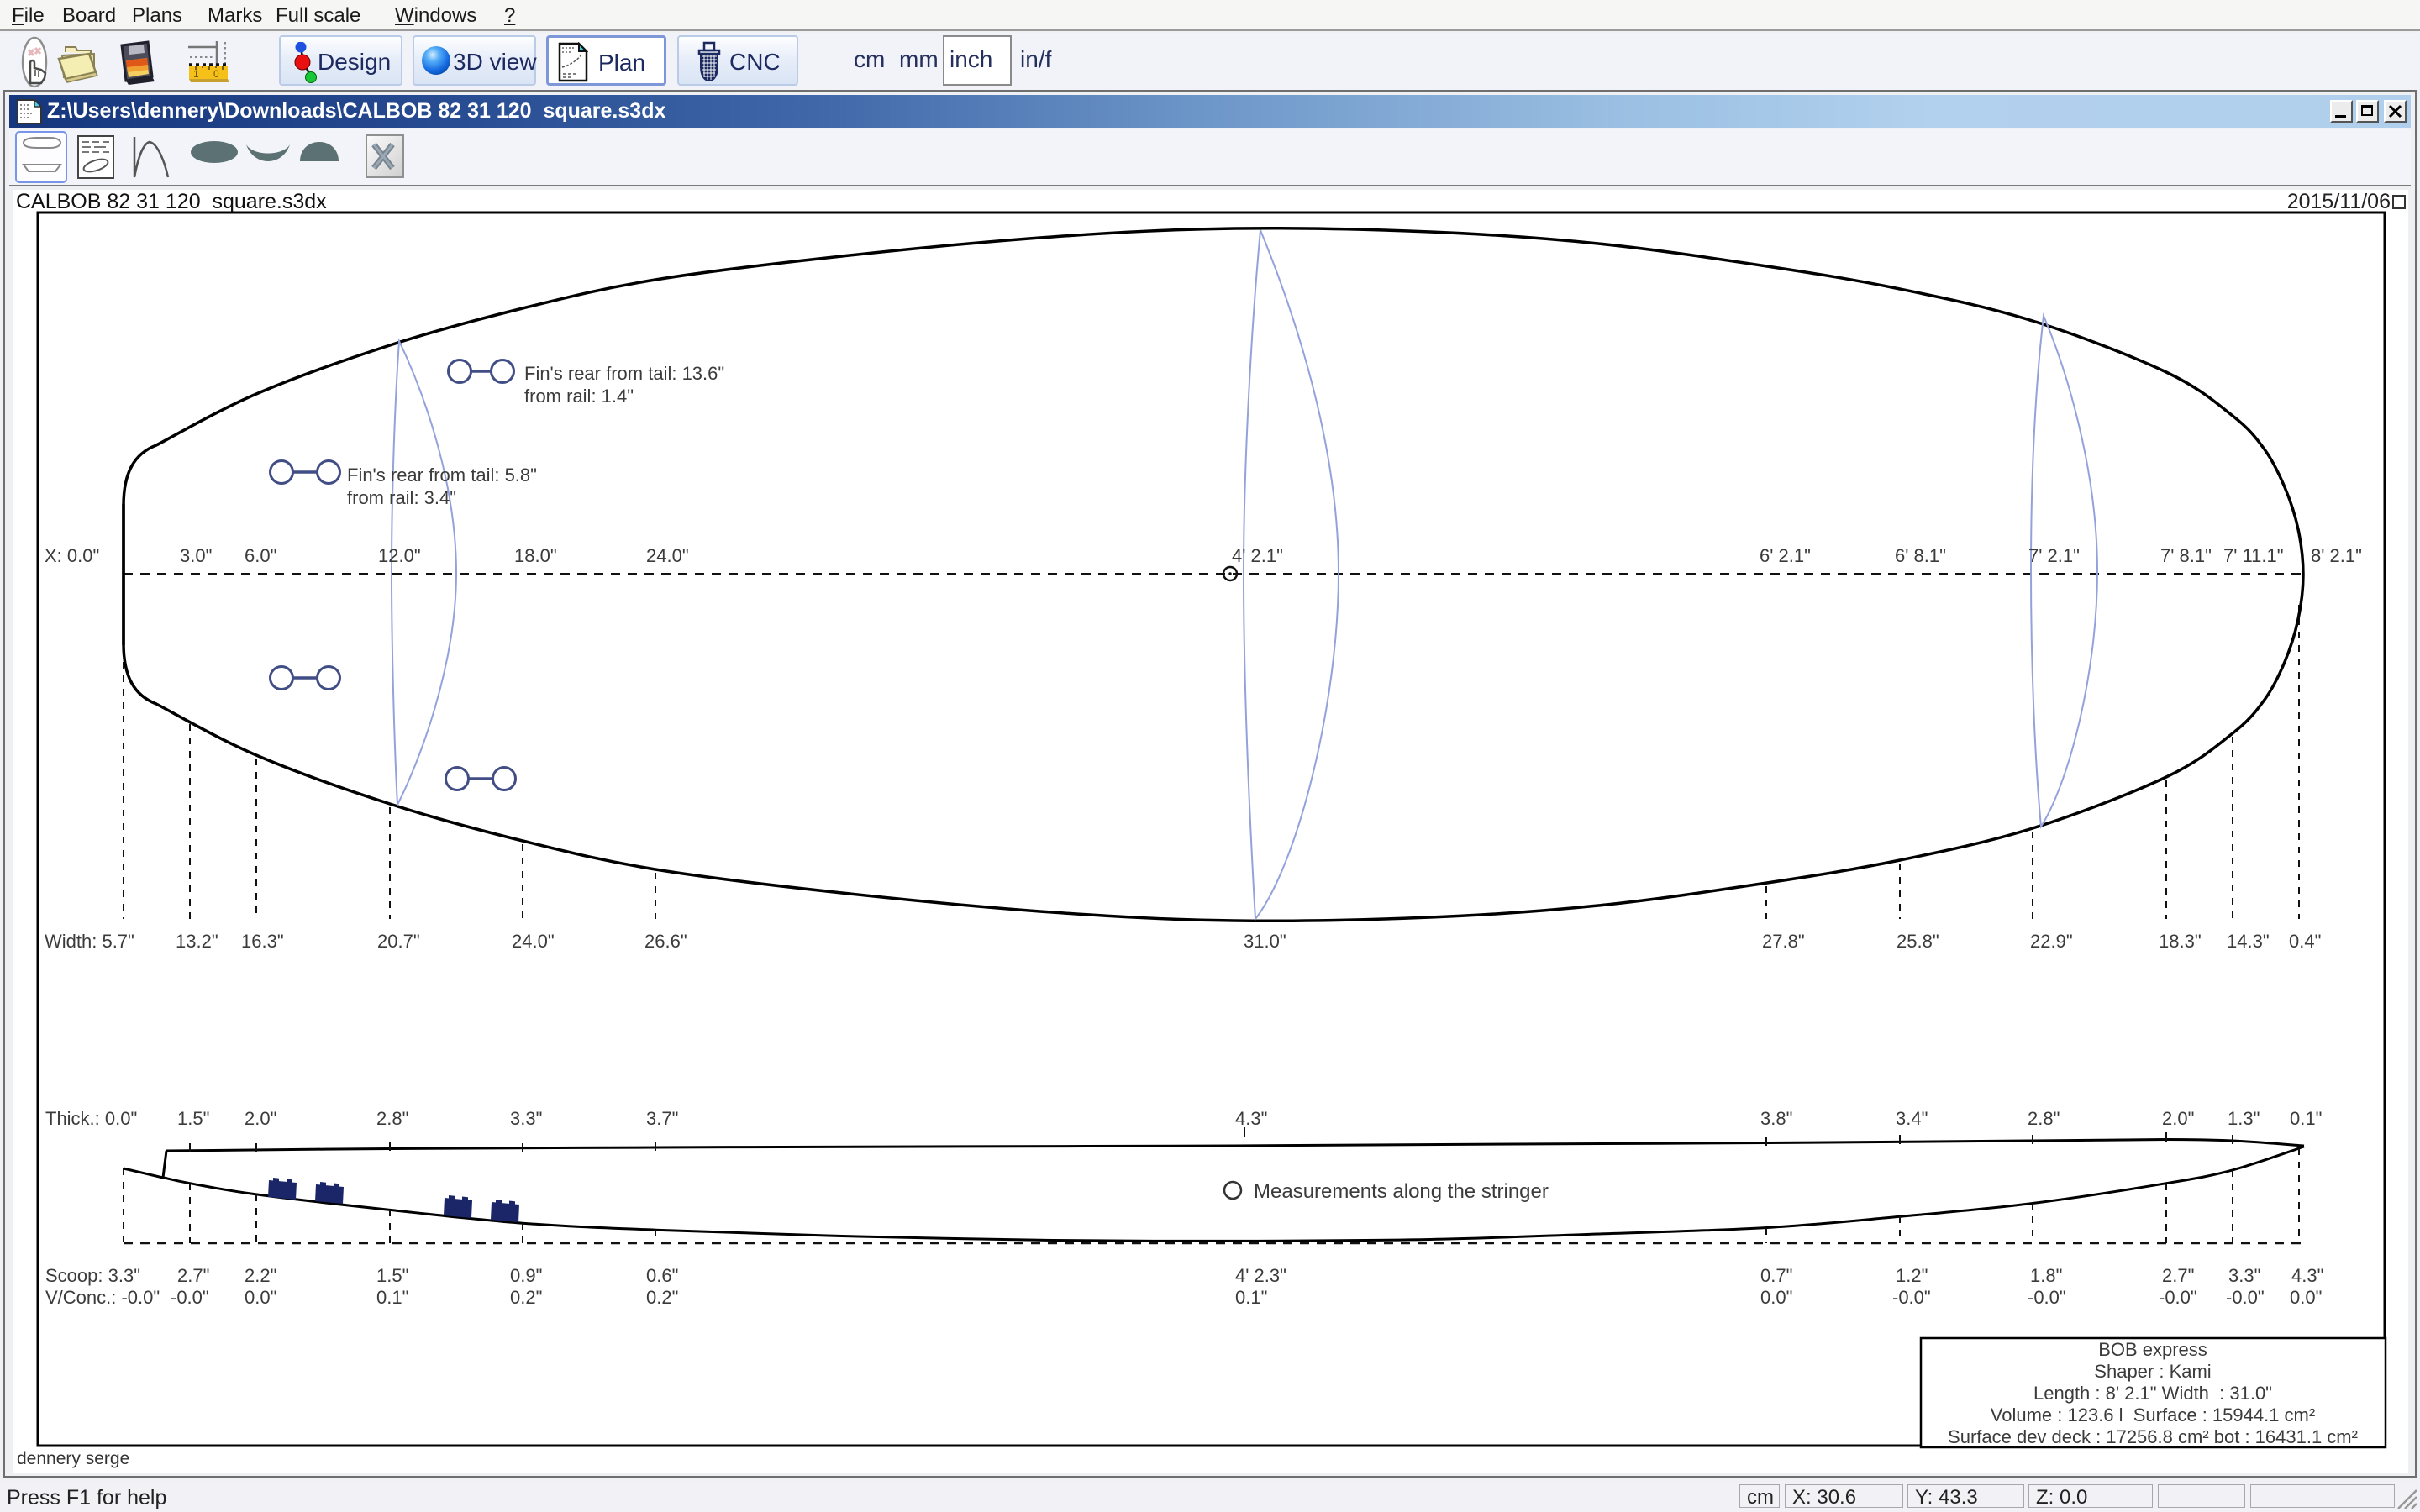  I want to click on svg-text: 6.0", so click(261, 555).